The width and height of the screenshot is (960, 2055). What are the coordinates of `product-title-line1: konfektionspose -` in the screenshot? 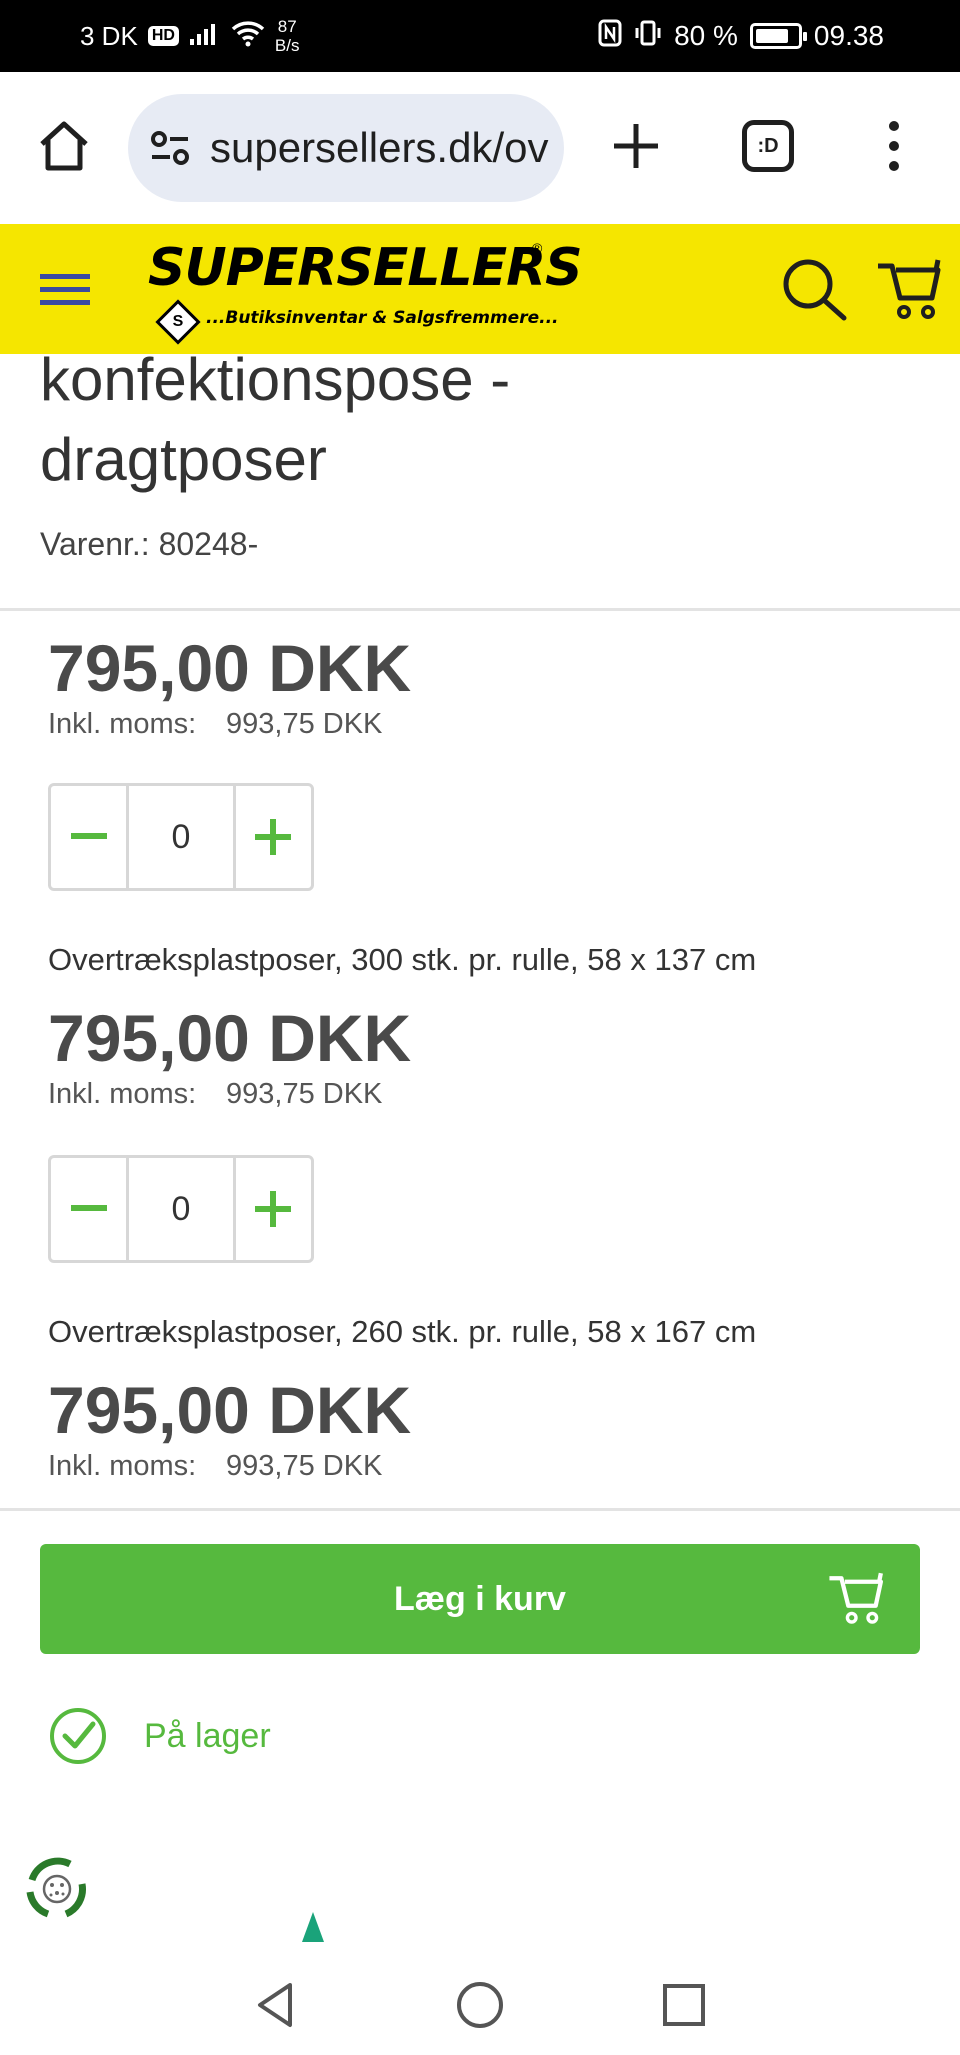 It's located at (275, 379).